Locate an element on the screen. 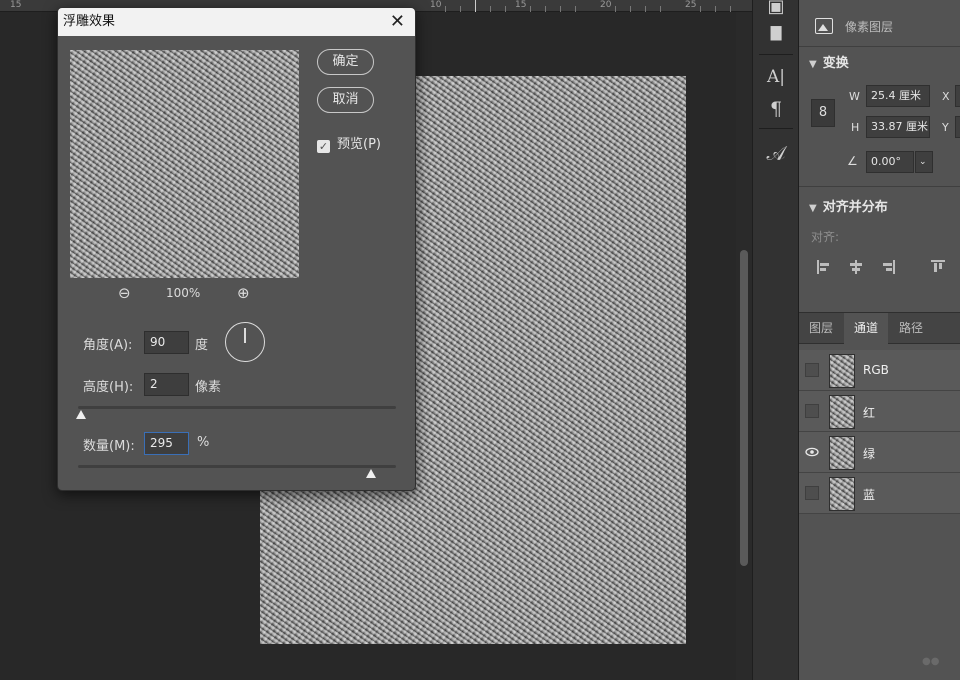 Image resolution: width=960 pixels, height=680 pixels. angle-field: 0.00° is located at coordinates (890, 162).